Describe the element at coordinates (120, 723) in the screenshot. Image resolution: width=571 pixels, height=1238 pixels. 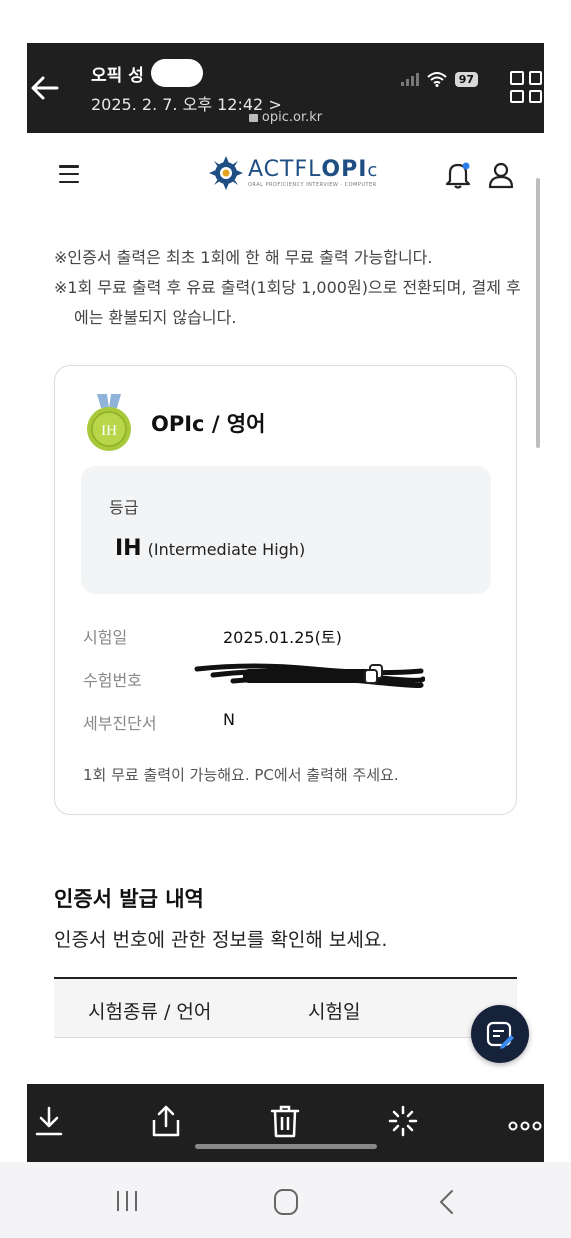
I see `info-key: 세부진단서` at that location.